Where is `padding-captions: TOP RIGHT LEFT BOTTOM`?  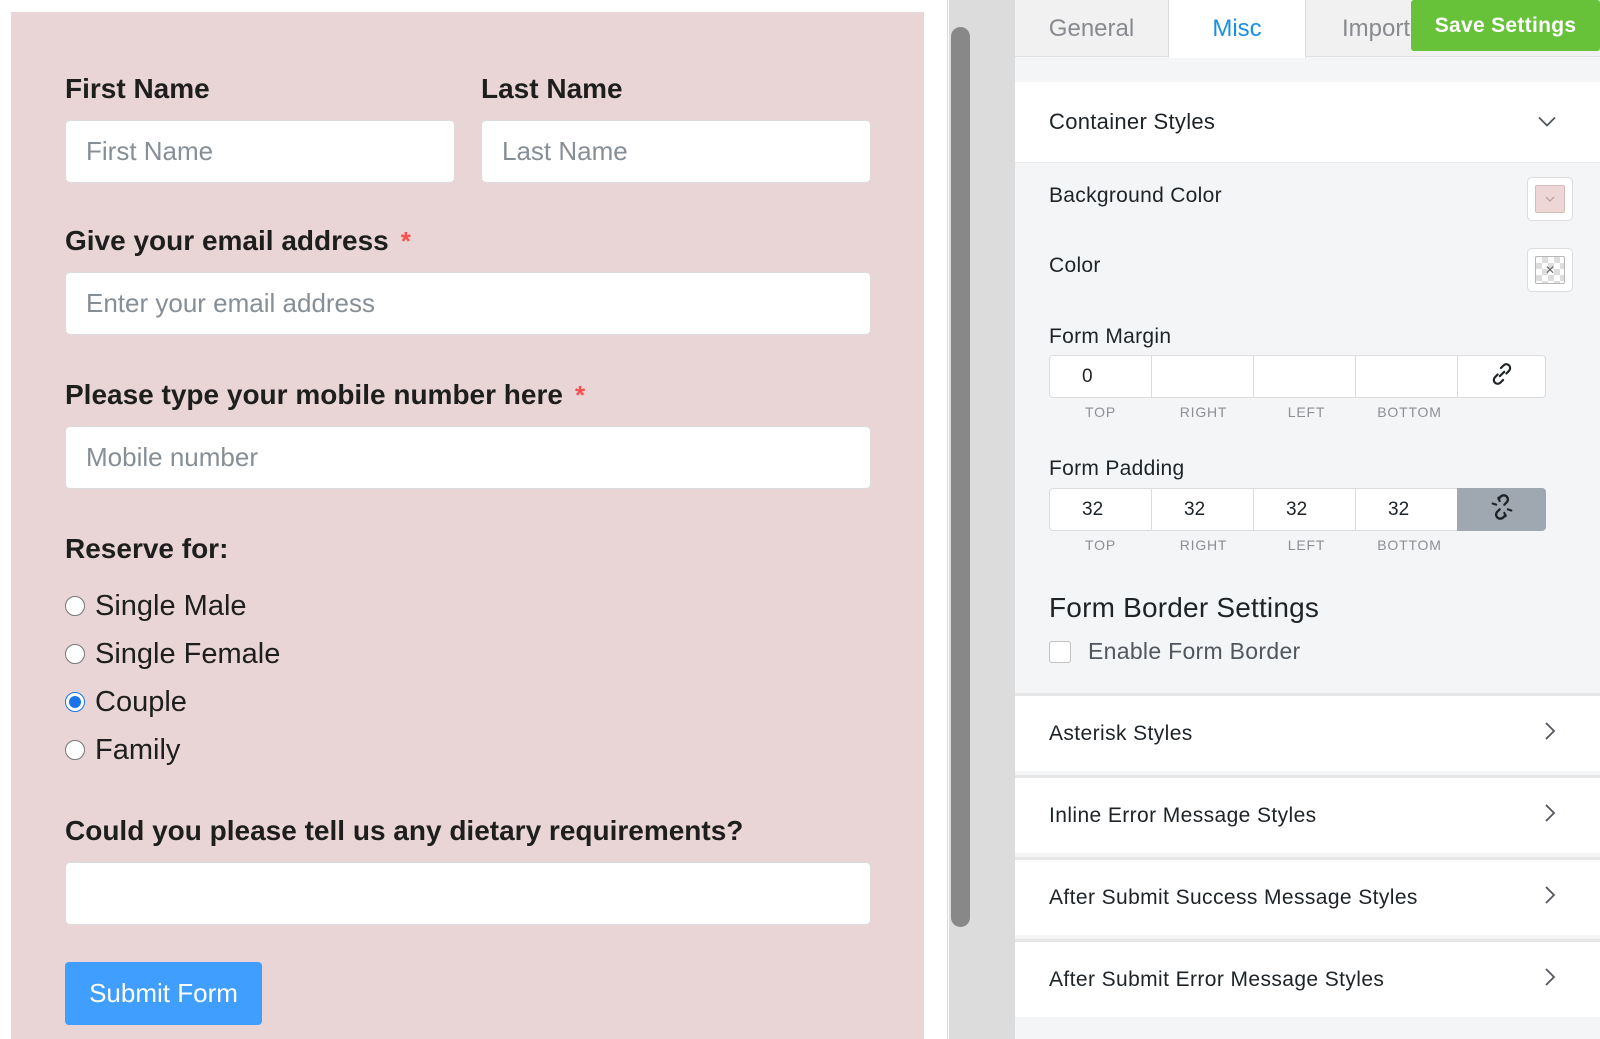
padding-captions: TOP RIGHT LEFT BOTTOM is located at coordinates (1259, 545).